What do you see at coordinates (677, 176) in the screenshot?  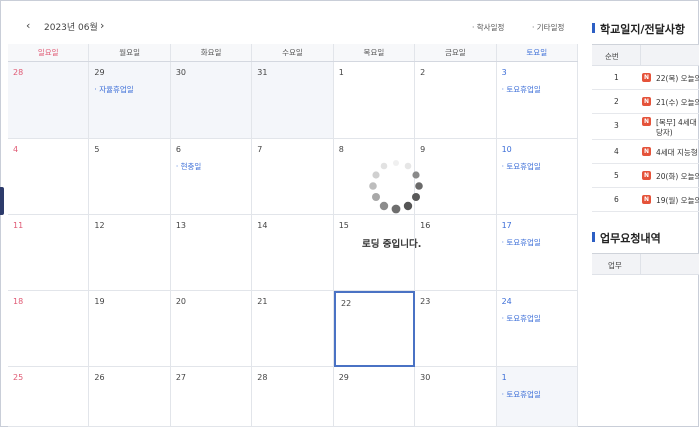 I see `notice-title: 20(화) 오늘의` at bounding box center [677, 176].